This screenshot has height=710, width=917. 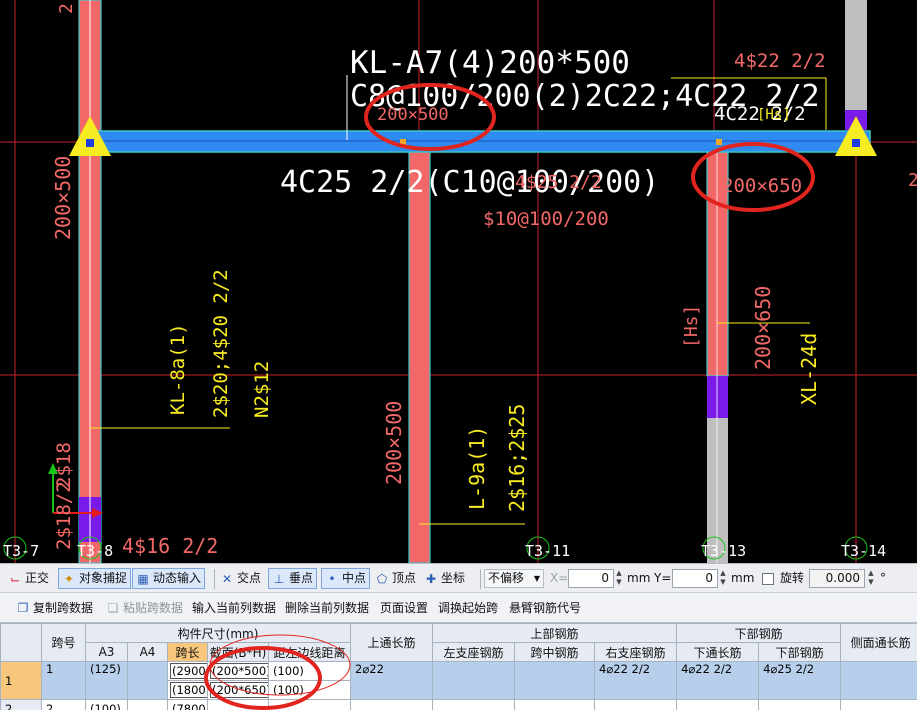 I want to click on input-current-column-label: 输入当前列数据, so click(x=234, y=608).